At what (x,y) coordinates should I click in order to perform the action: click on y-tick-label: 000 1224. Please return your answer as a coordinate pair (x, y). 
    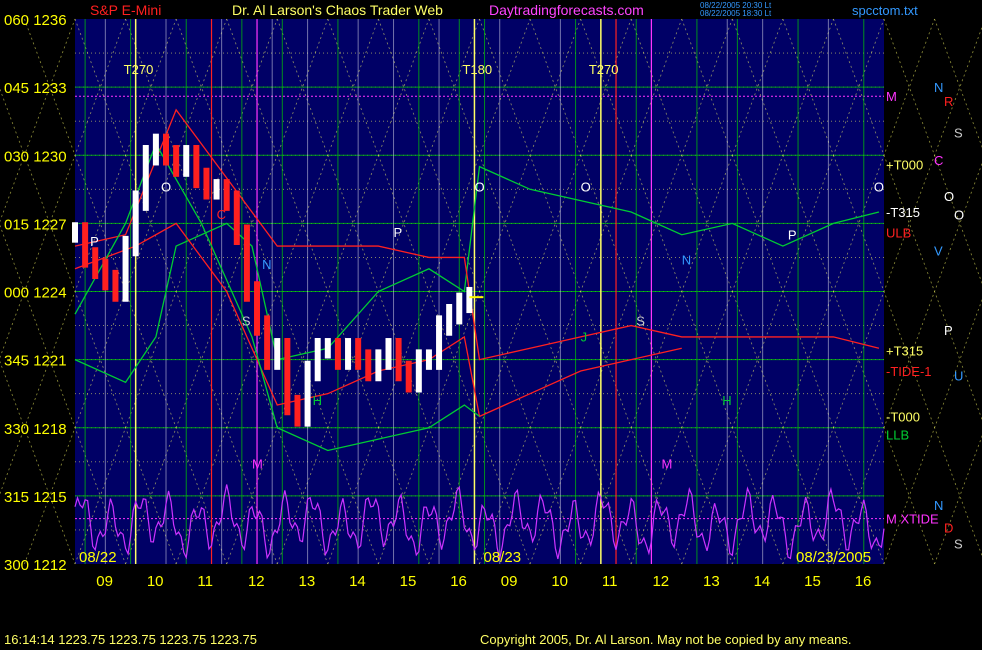
    Looking at the image, I should click on (35, 293).